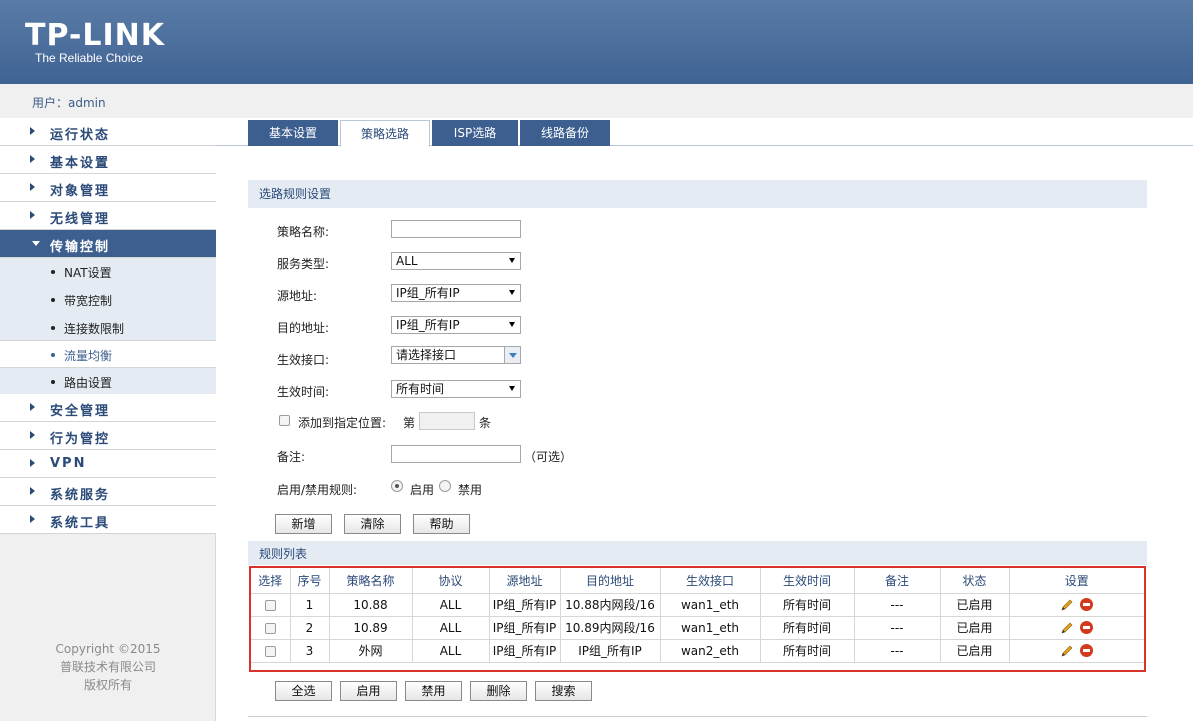  What do you see at coordinates (596, 42) in the screenshot?
I see `top-header: TP-LINK The Reliable Choice` at bounding box center [596, 42].